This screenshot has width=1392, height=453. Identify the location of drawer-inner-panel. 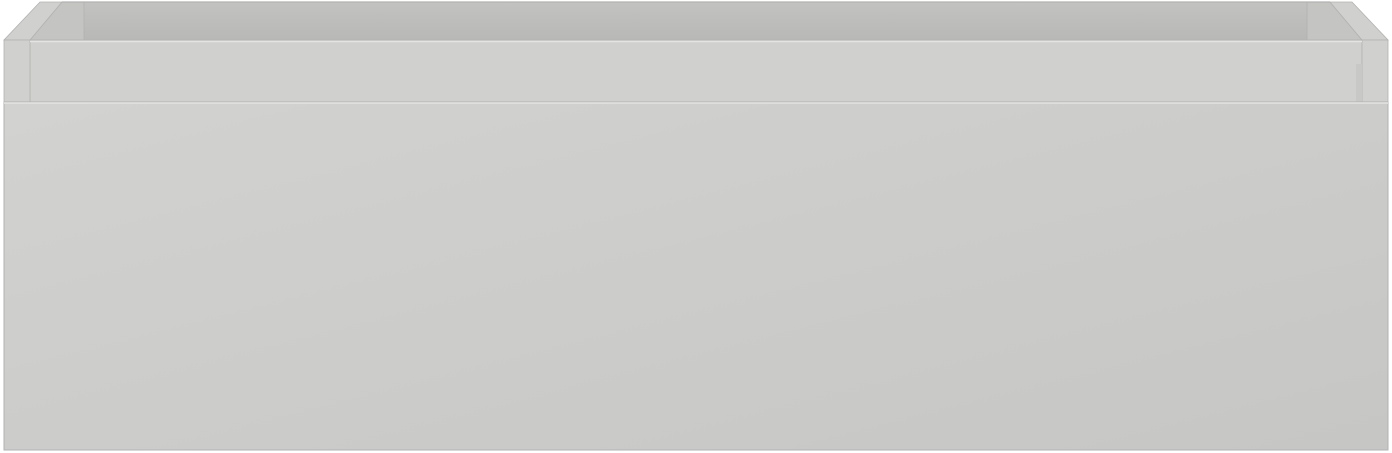
(696, 71).